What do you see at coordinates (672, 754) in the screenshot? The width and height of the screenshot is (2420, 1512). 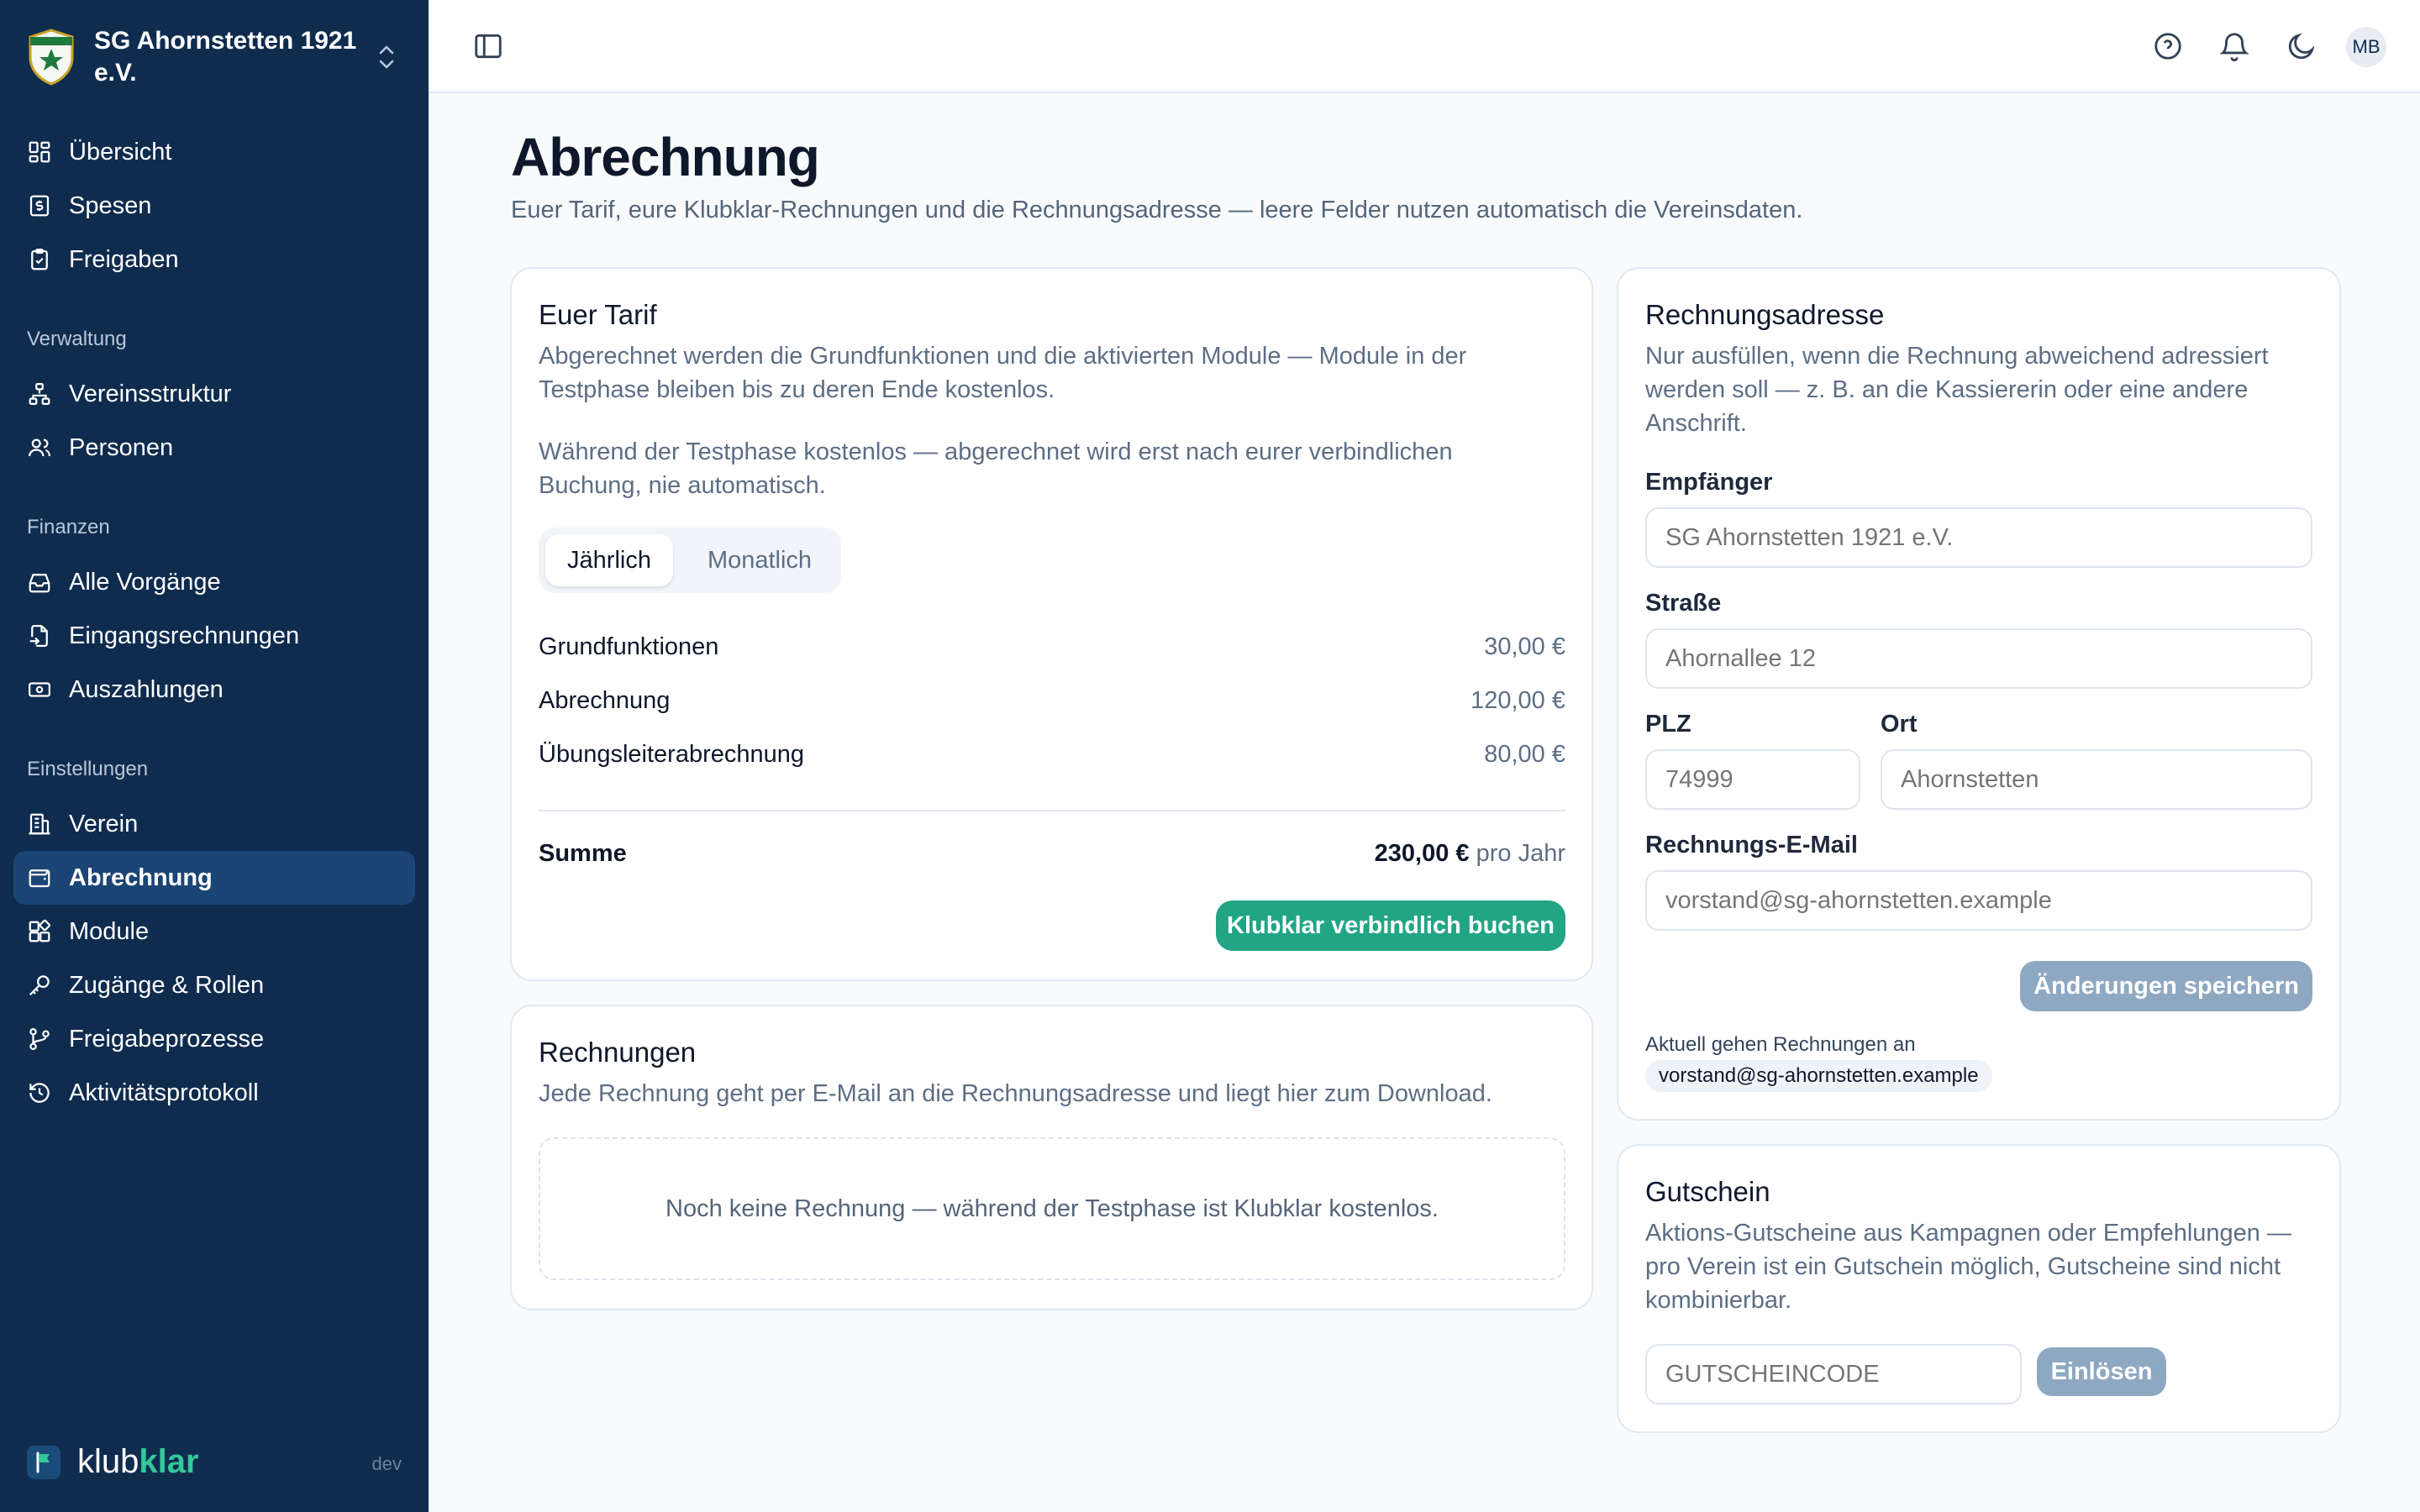 I see `price-row-label: Übungsleiterabrechnung` at bounding box center [672, 754].